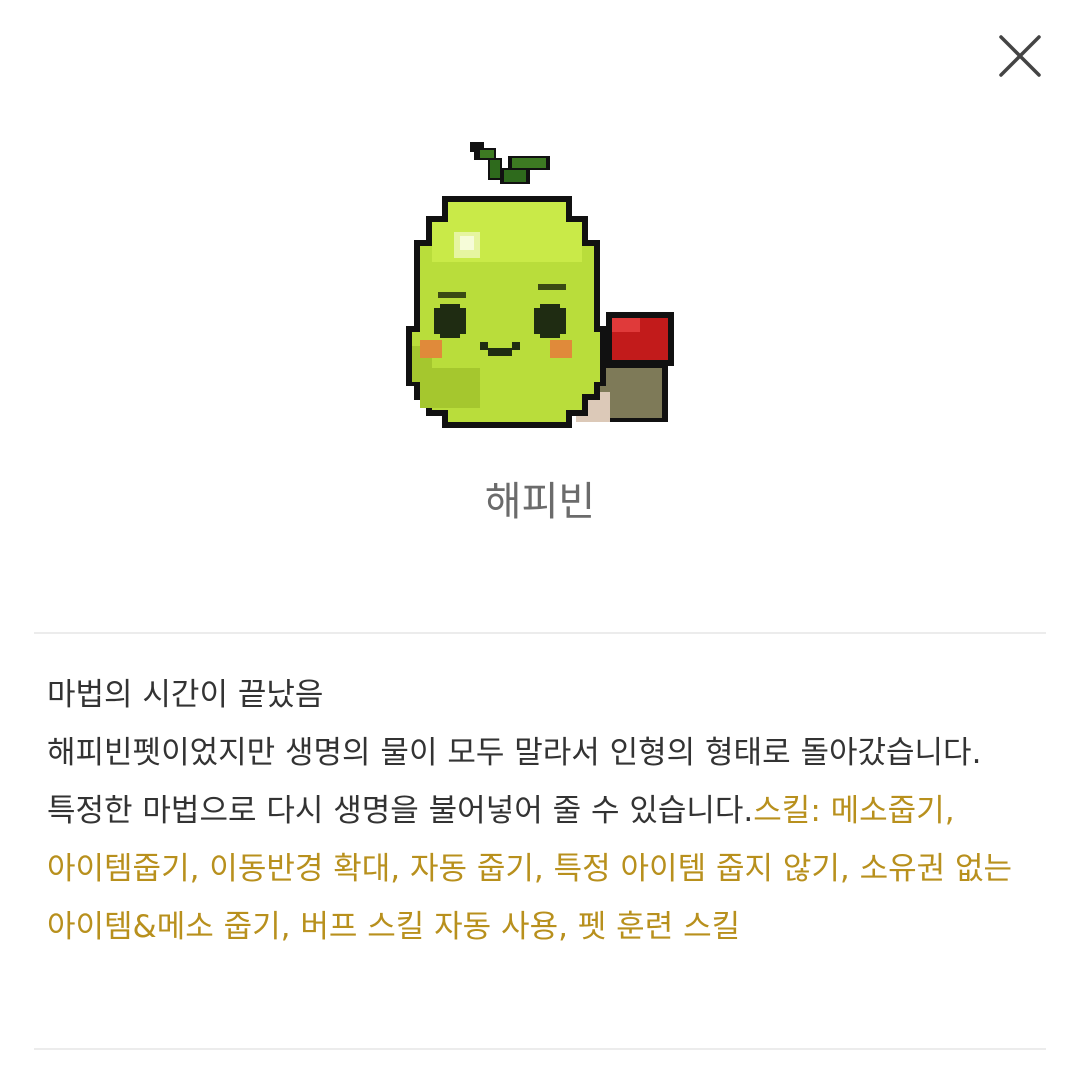 The width and height of the screenshot is (1080, 1068). What do you see at coordinates (540, 502) in the screenshot?
I see `pet-name: 해피빈` at bounding box center [540, 502].